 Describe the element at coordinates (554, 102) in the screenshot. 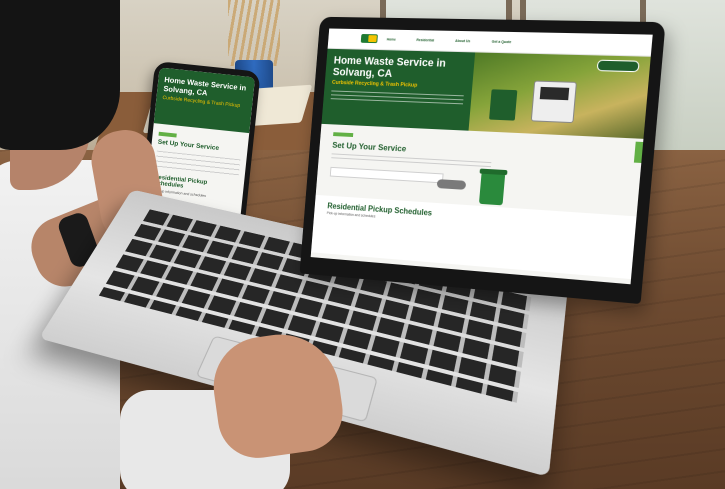

I see `garbage-truck` at that location.